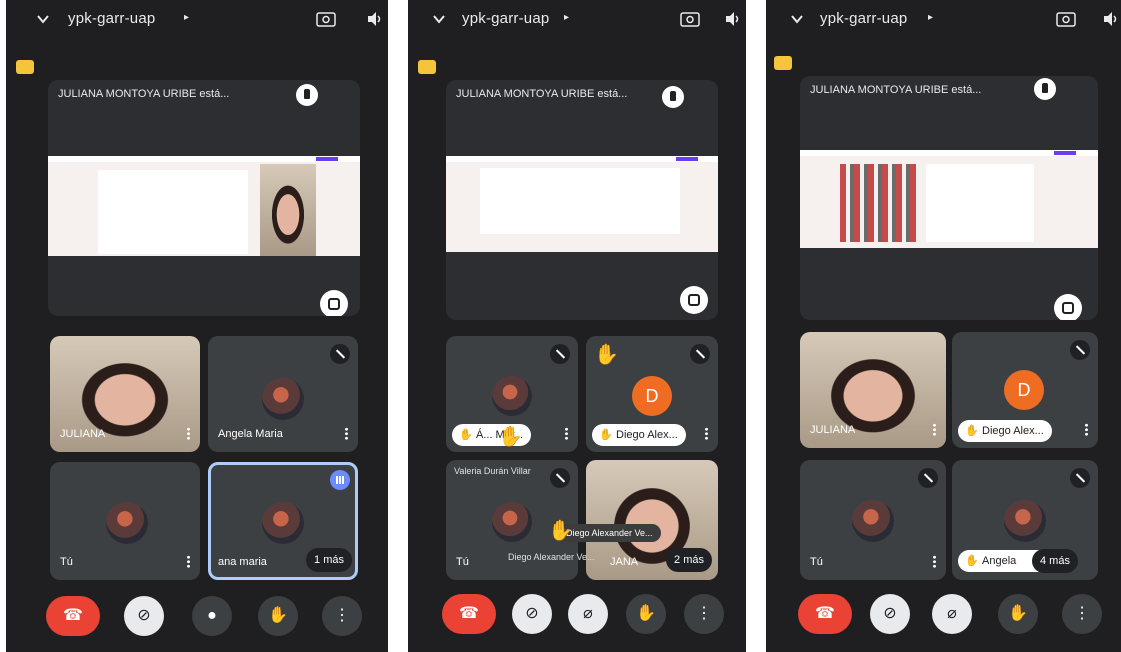 This screenshot has height=652, width=1121. Describe the element at coordinates (1065, 153) in the screenshot. I see `slide-accent` at that location.